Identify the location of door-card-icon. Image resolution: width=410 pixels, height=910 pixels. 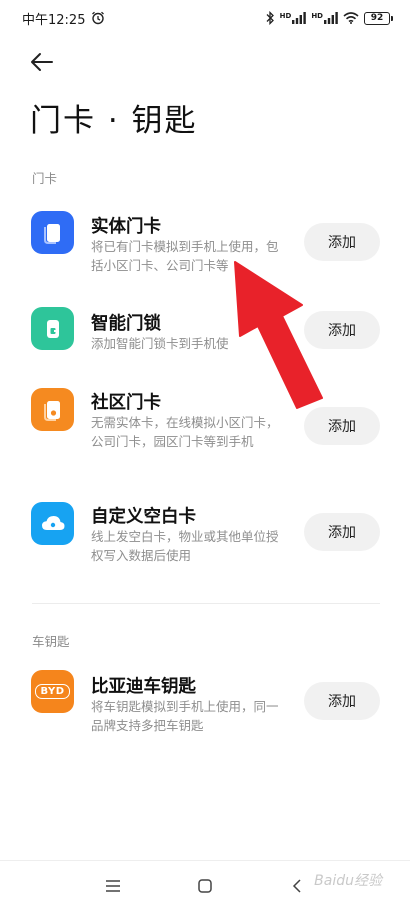
(52, 232).